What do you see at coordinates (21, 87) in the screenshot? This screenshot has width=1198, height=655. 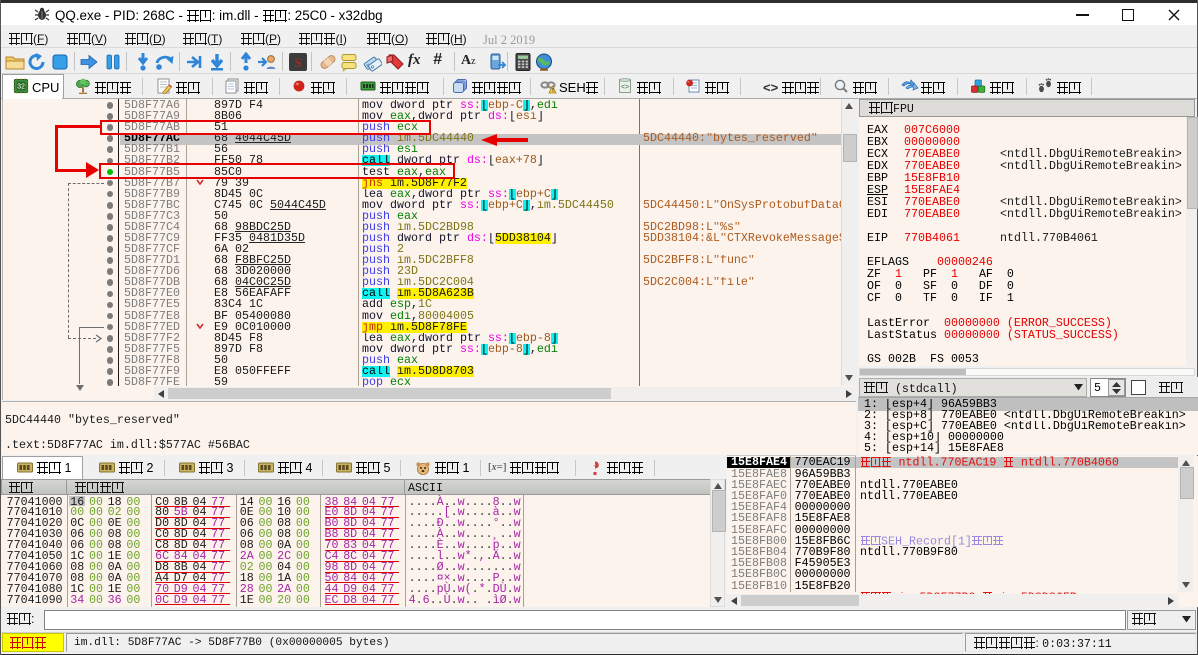 I see `svg-text: 32` at bounding box center [21, 87].